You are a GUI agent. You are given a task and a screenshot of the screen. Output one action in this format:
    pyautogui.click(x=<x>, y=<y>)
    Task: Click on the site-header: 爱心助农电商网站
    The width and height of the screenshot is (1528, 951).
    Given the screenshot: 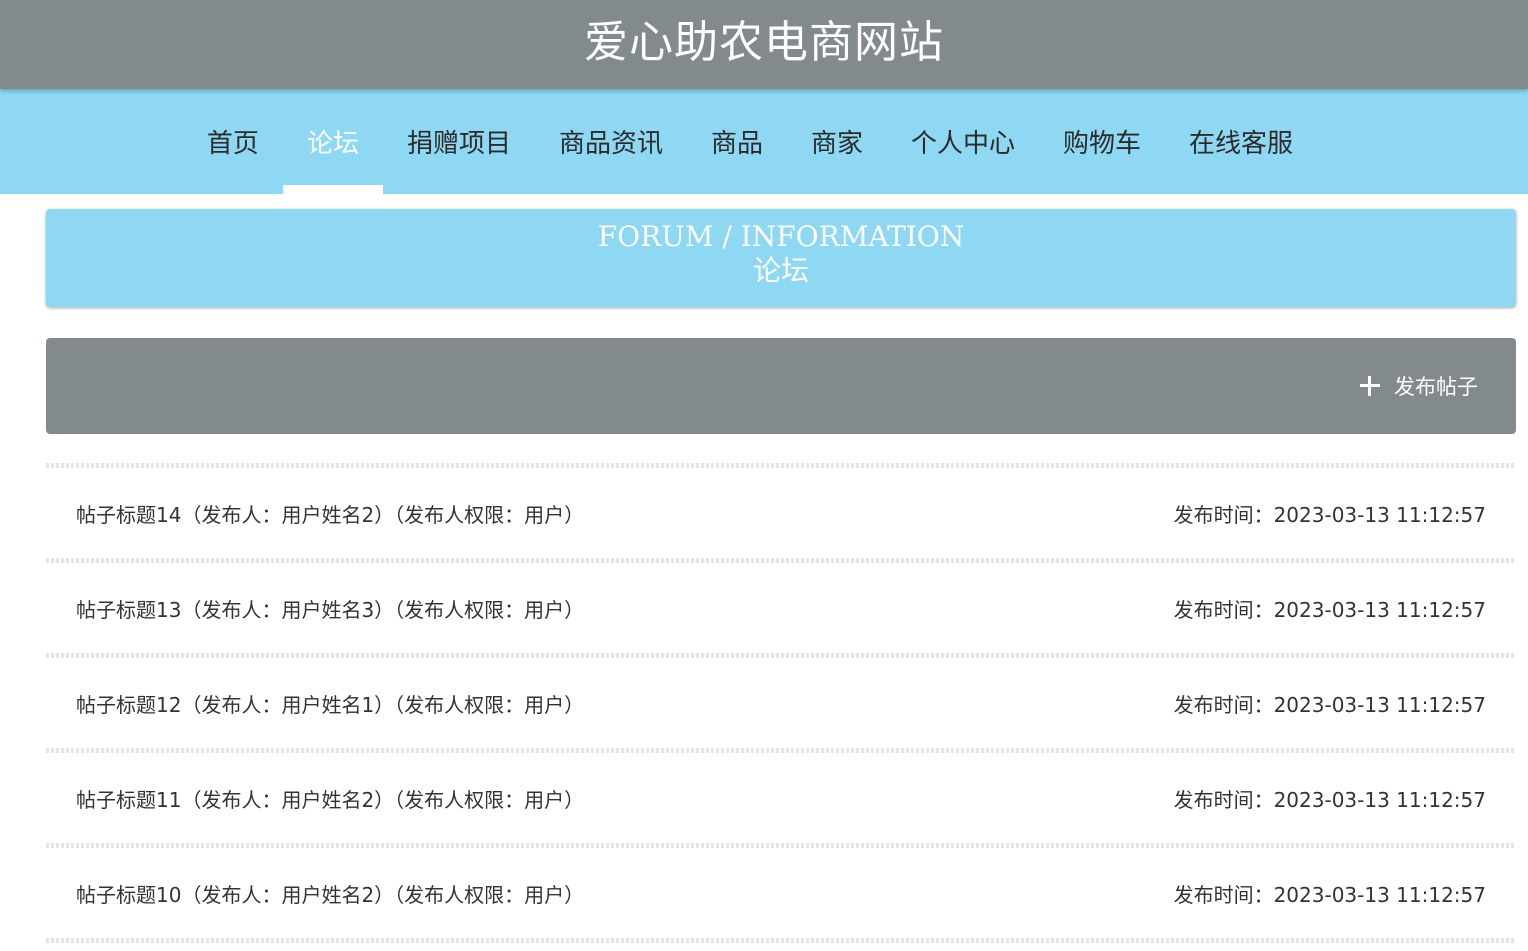 What is the action you would take?
    pyautogui.click(x=764, y=44)
    